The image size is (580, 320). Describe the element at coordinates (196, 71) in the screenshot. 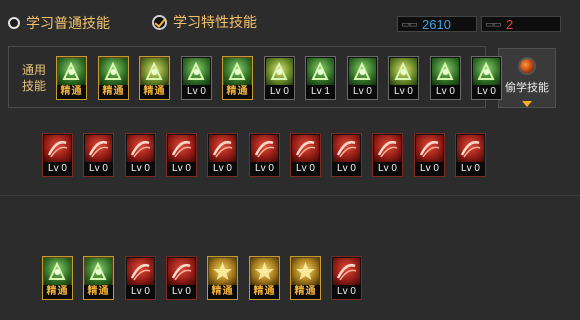

I see `wings-icon` at that location.